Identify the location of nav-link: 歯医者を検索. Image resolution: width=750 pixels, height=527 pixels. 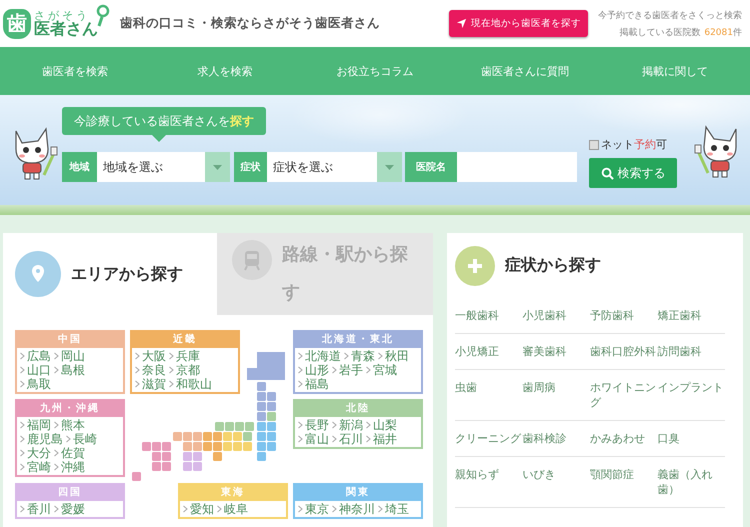
(75, 71).